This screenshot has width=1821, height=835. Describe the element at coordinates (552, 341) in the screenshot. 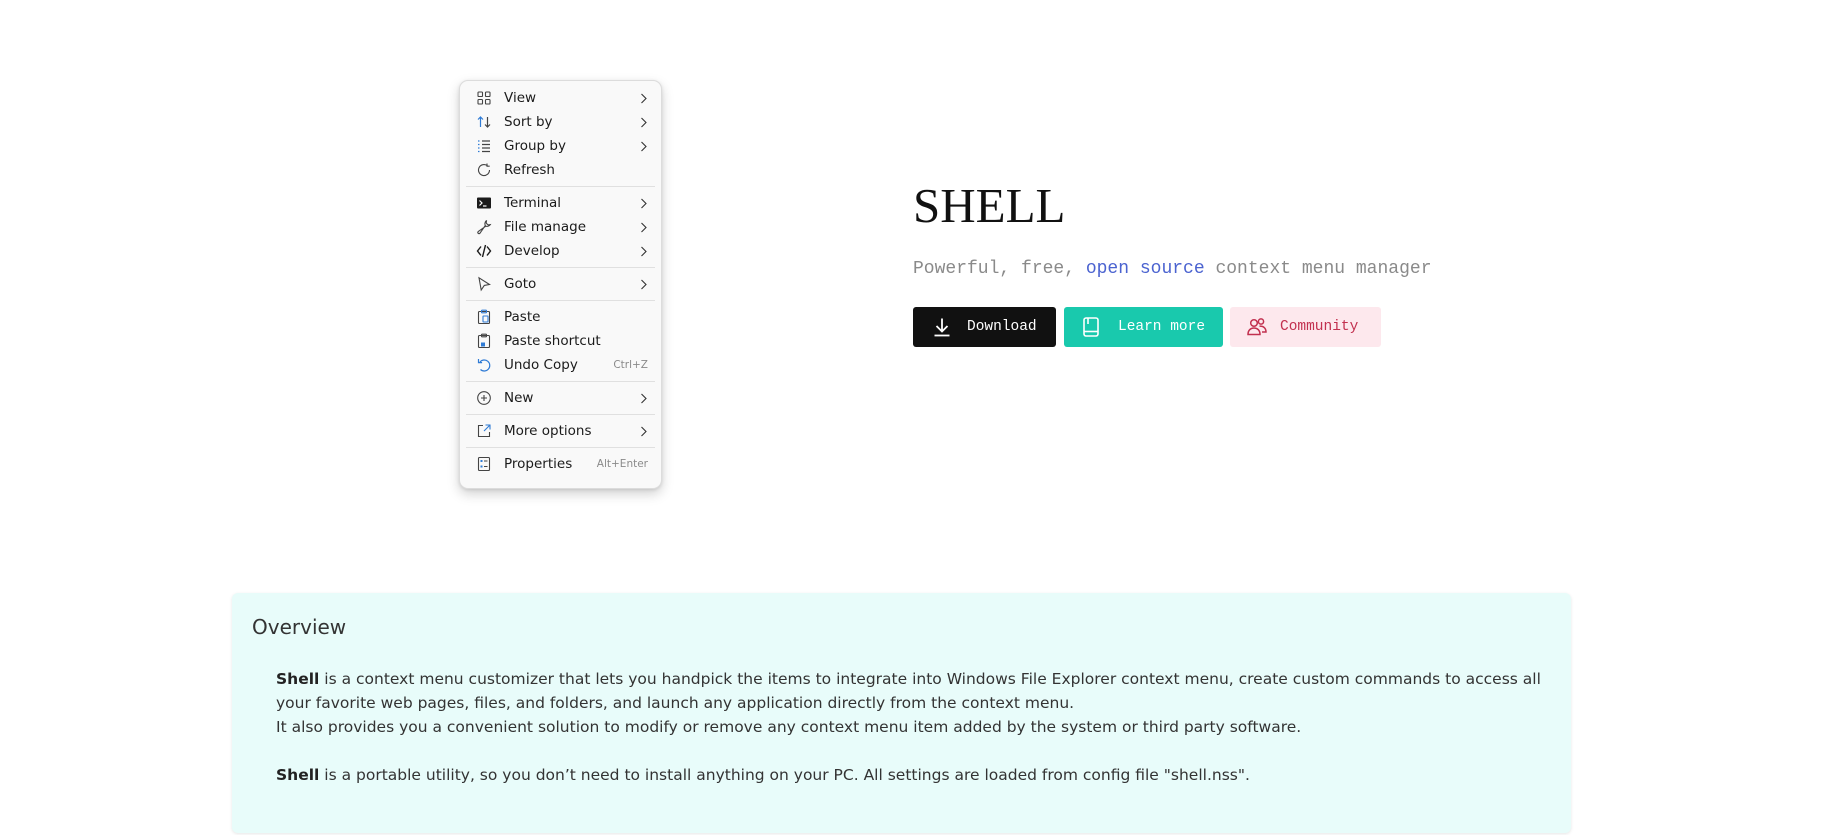

I see `menu-item-label: Paste shortcut` at that location.